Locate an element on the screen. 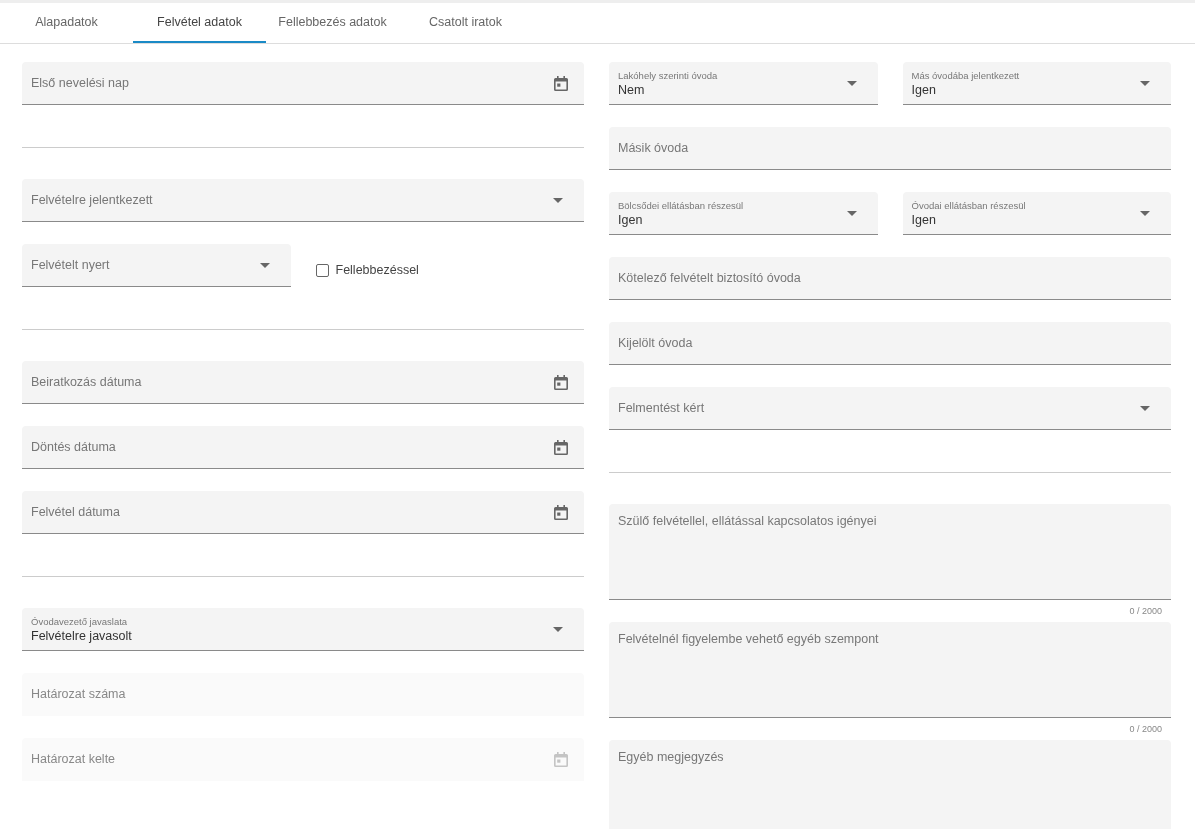 Image resolution: width=1195 pixels, height=829 pixels. field-label: Határozat kelte is located at coordinates (74, 759).